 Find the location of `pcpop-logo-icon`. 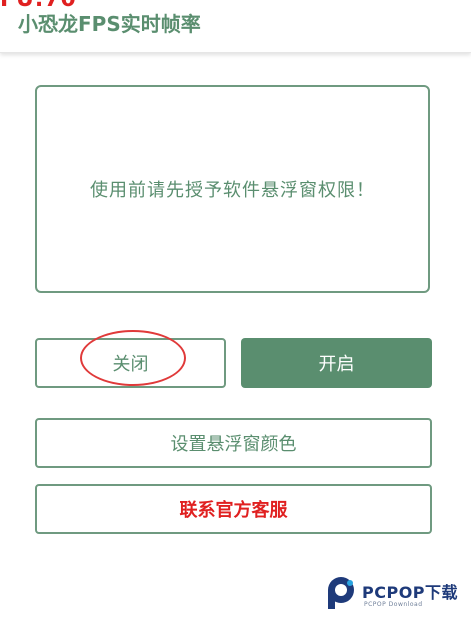

pcpop-logo-icon is located at coordinates (341, 593).